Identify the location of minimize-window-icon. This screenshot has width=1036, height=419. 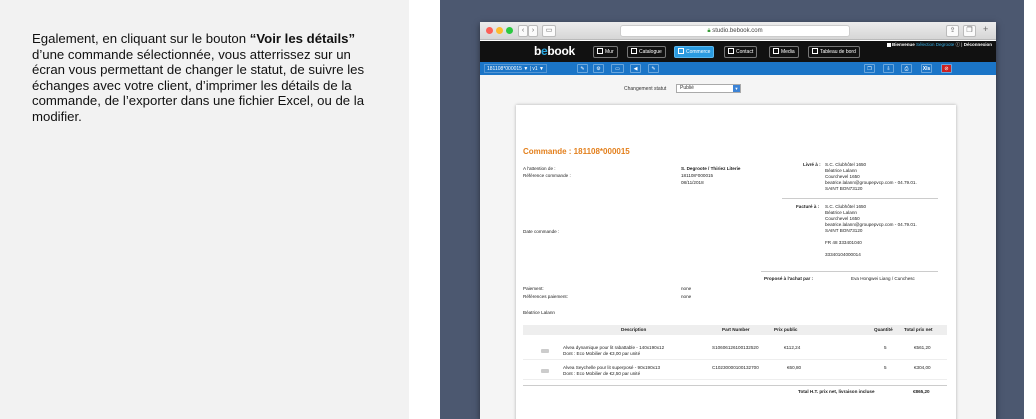
(499, 30).